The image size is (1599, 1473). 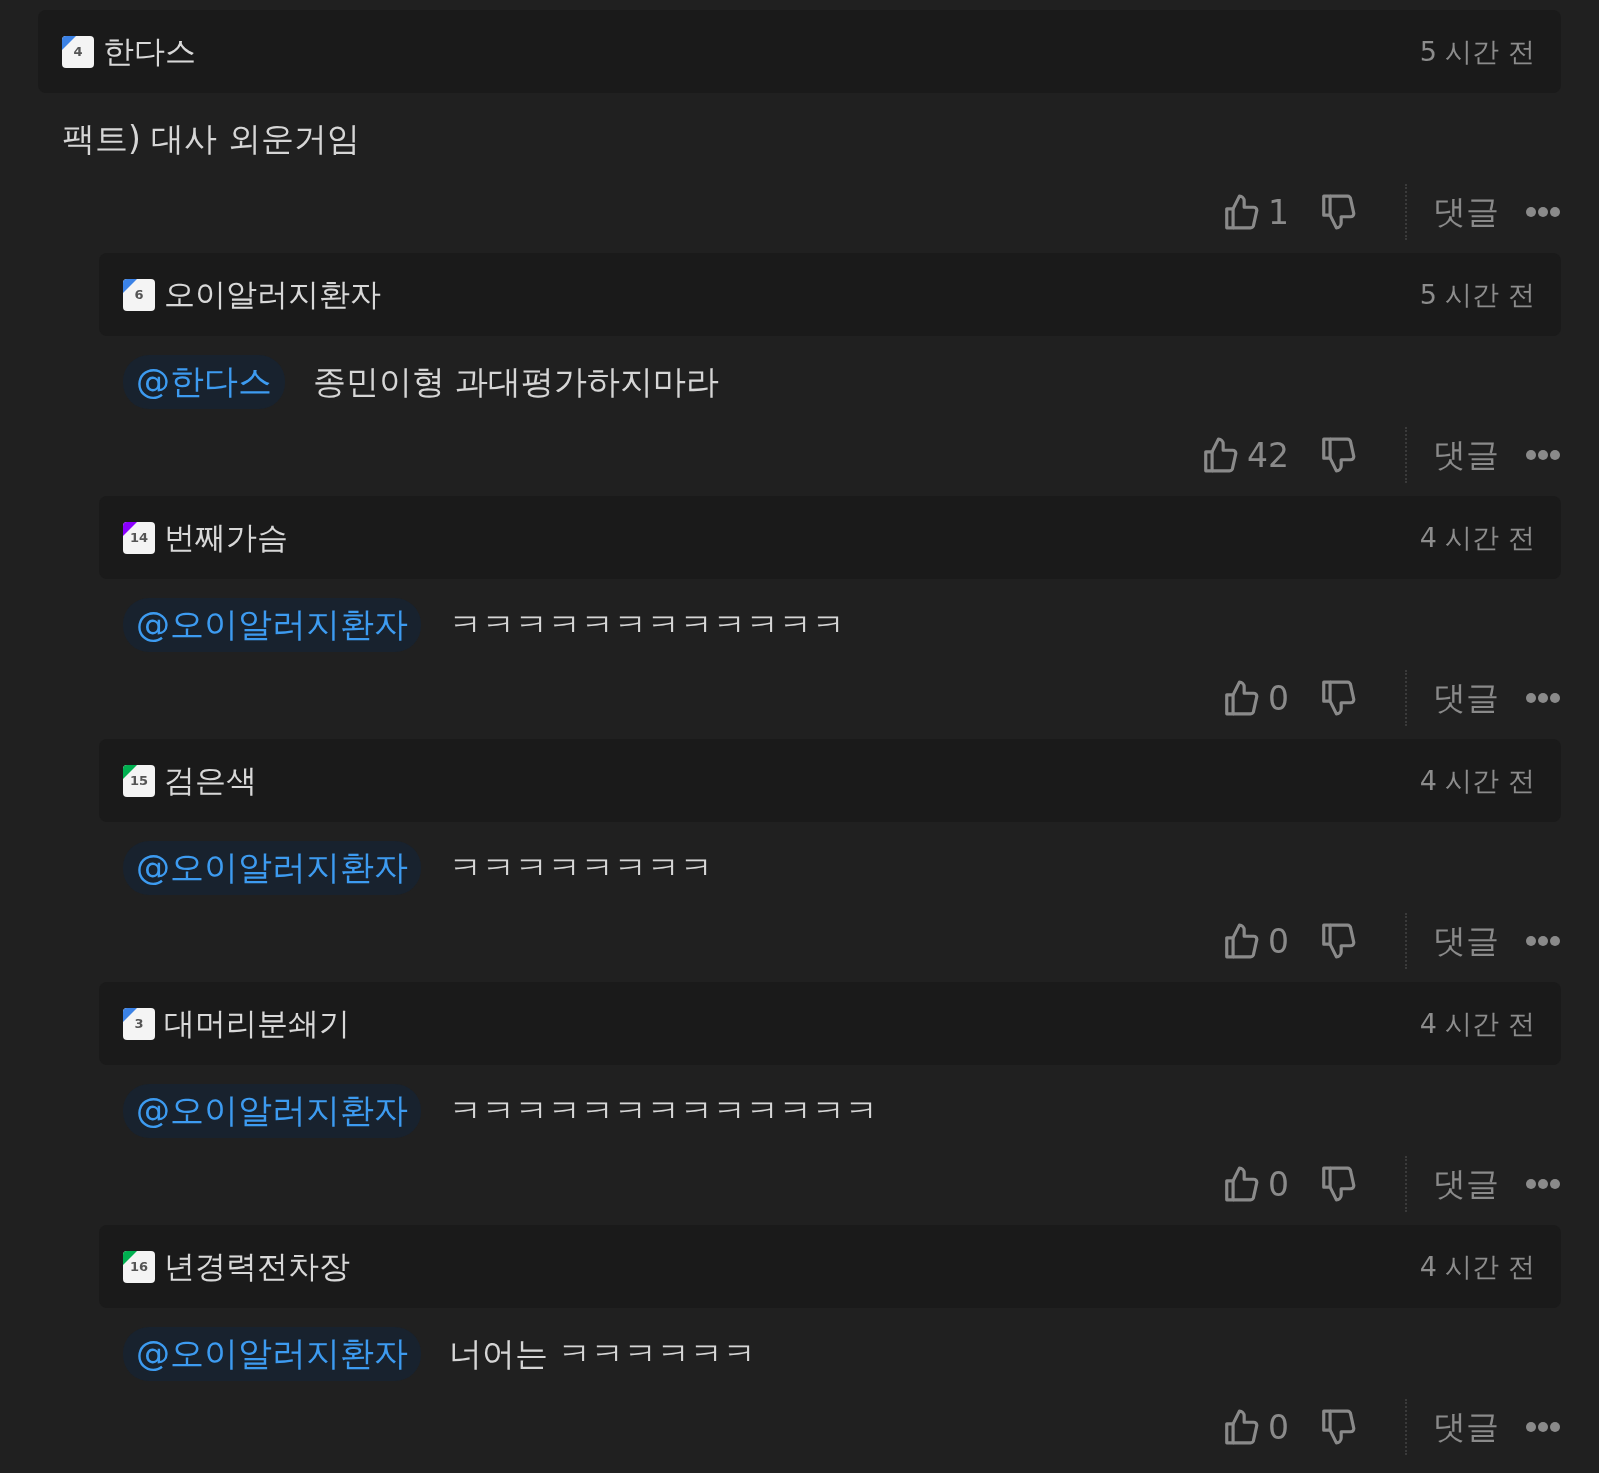 I want to click on comment-text: ㅋㅋㅋㅋㅋㅋㅋㅋ, so click(x=581, y=867).